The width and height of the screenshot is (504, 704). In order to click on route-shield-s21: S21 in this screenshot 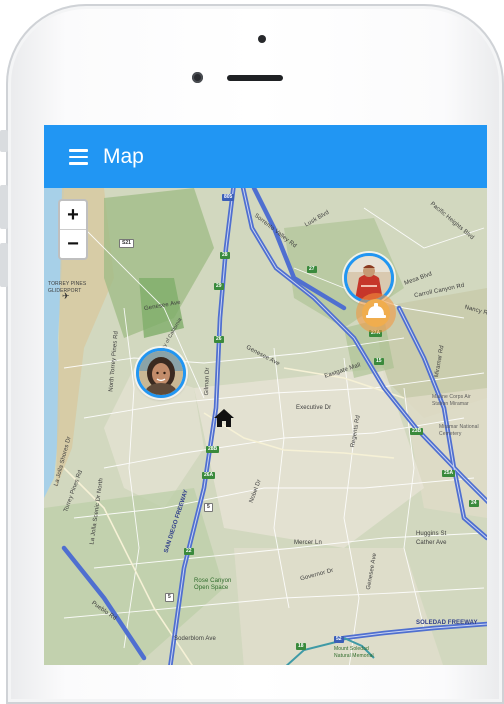, I will do `click(126, 243)`.